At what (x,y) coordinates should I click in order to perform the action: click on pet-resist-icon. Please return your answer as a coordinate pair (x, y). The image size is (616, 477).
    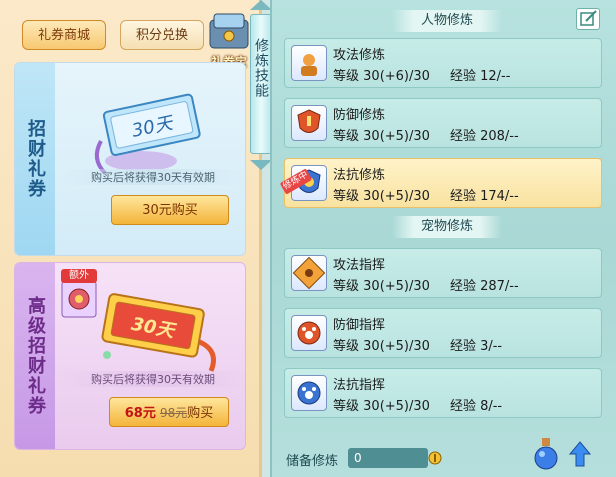
    Looking at the image, I should click on (309, 393).